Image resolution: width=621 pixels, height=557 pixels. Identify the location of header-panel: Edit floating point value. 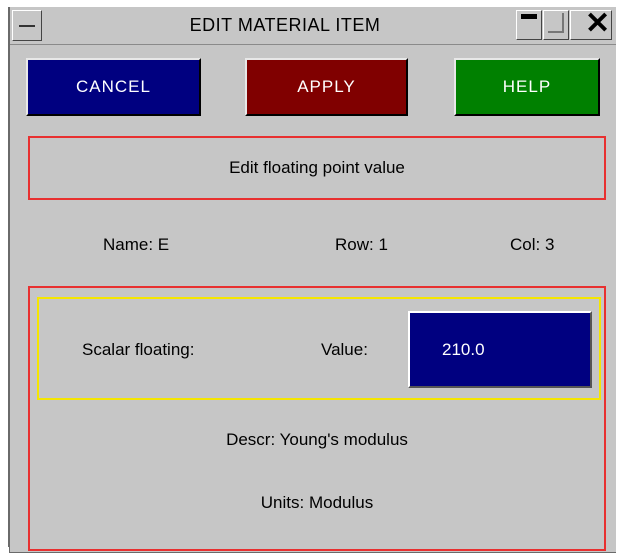
(317, 168).